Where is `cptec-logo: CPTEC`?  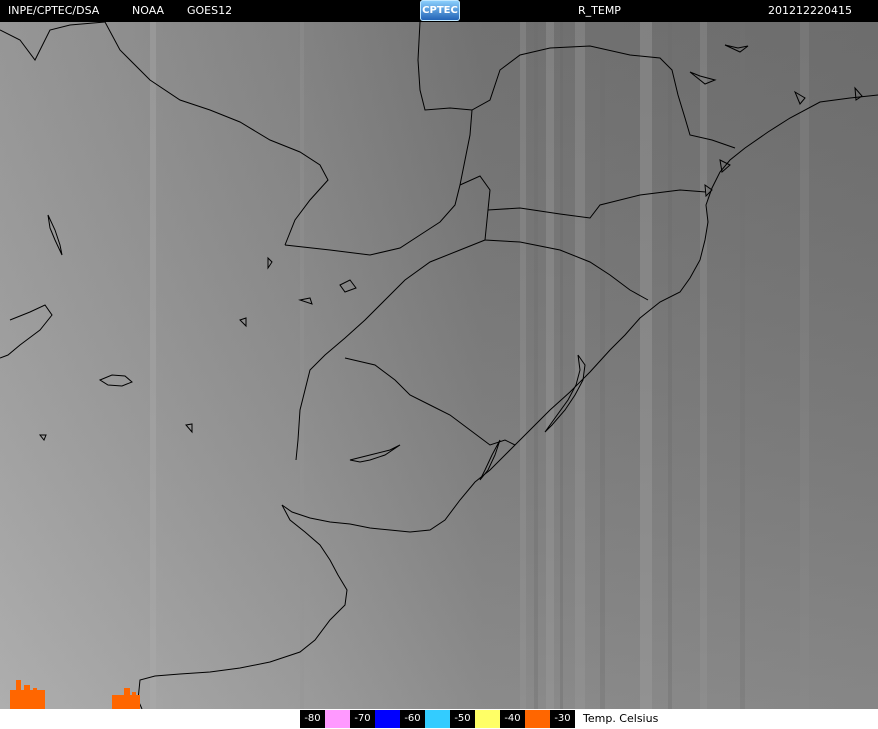
cptec-logo: CPTEC is located at coordinates (440, 10).